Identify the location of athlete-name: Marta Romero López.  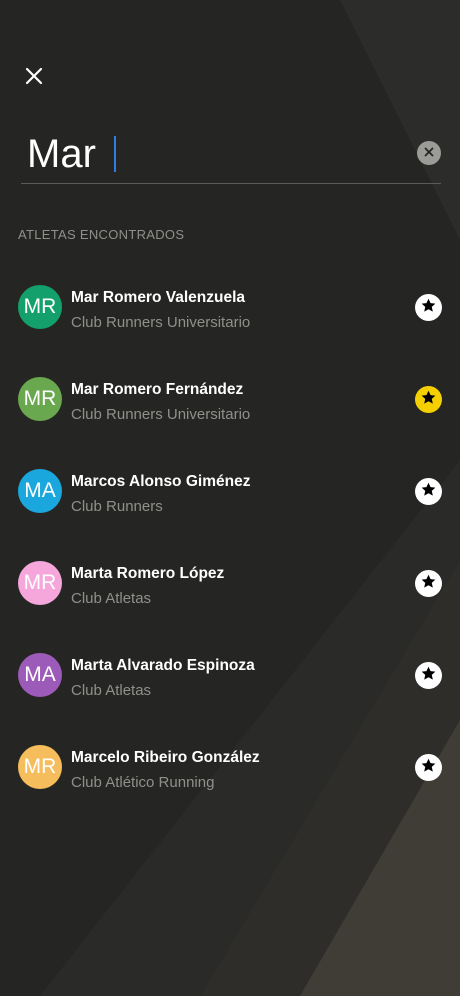
(148, 573).